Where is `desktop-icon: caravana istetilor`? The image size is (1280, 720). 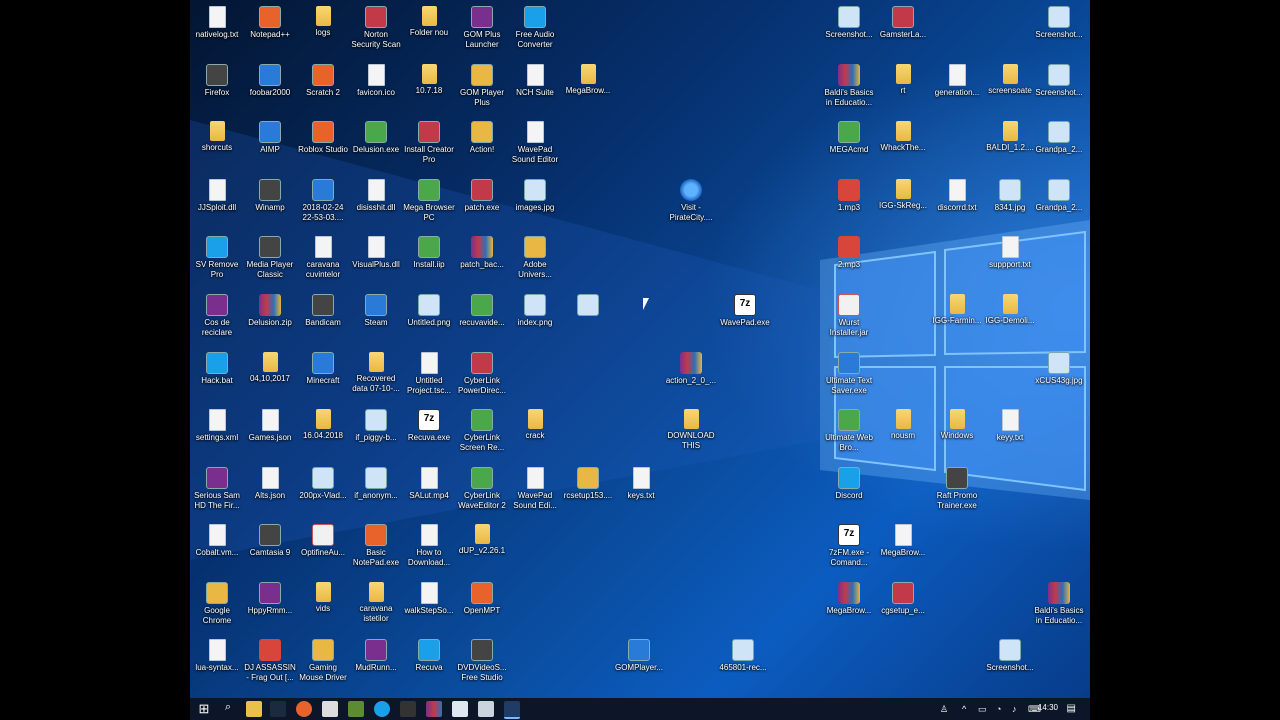 desktop-icon: caravana istetilor is located at coordinates (376, 600).